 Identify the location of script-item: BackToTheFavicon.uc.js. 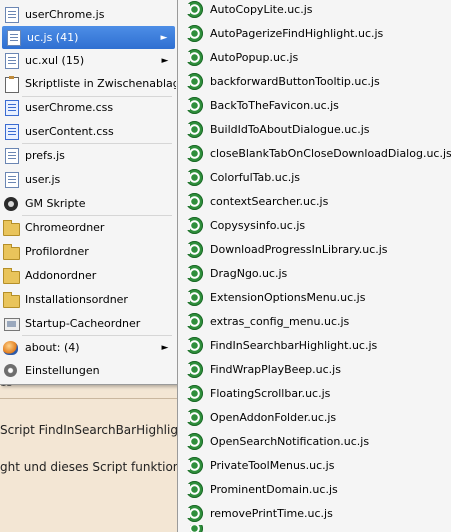
(314, 105).